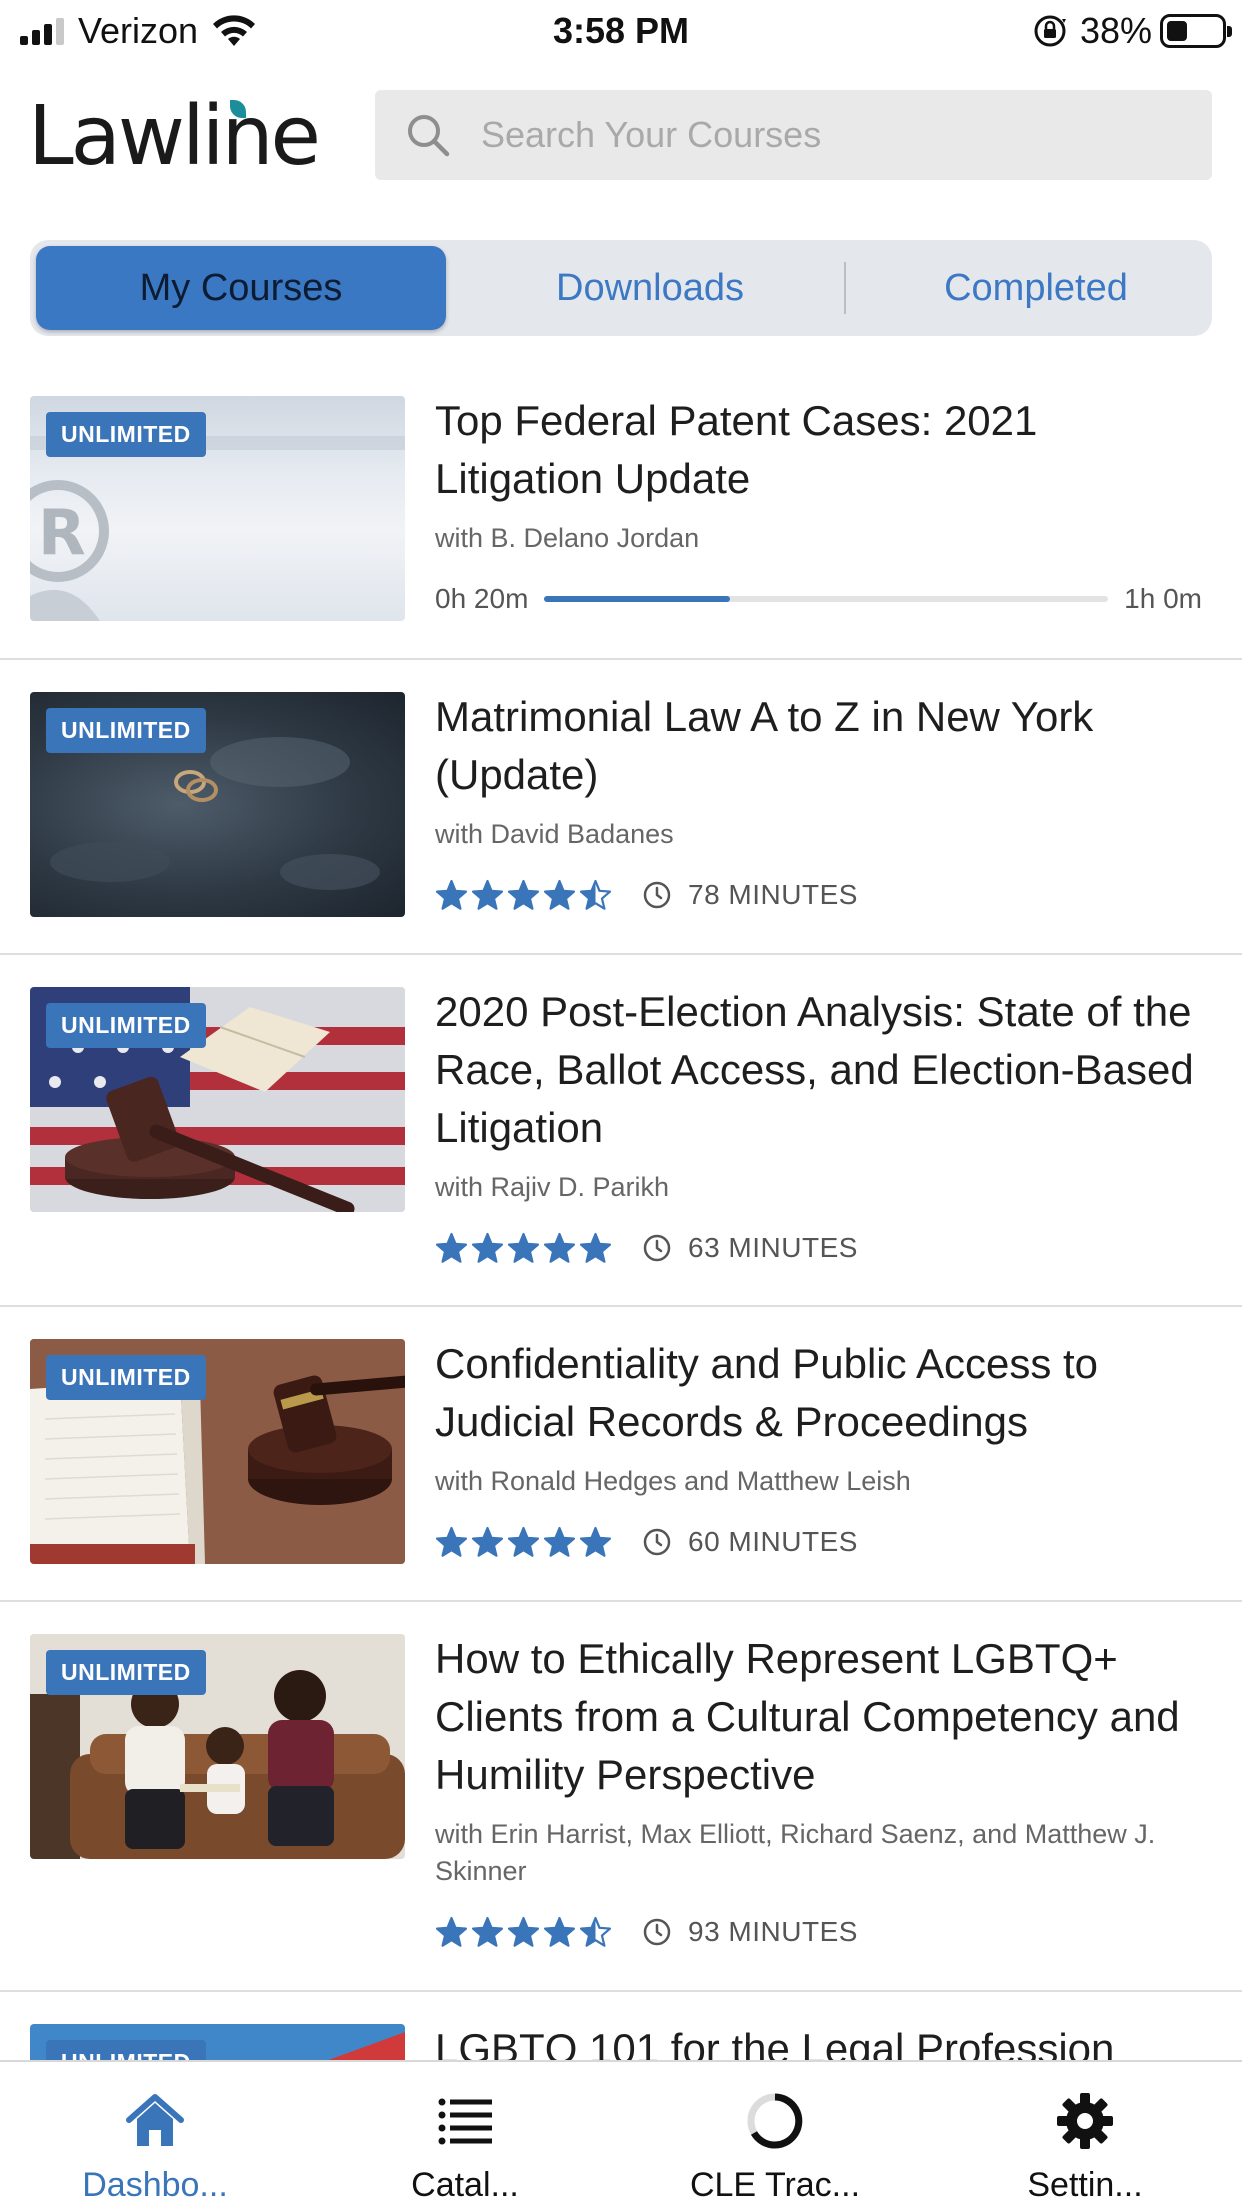 The image size is (1242, 2208). I want to click on course-author: with Rajiv D. Parikh, so click(552, 1187).